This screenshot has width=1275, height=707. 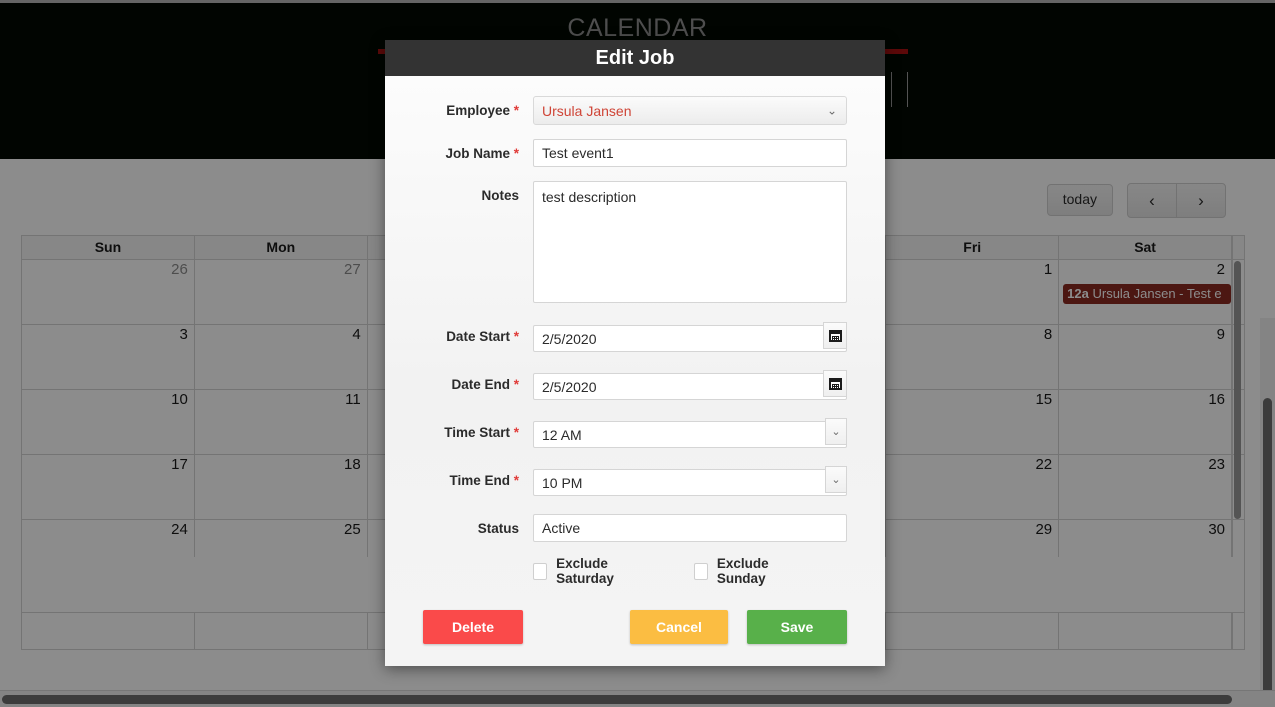 I want to click on delete-button: Delete, so click(x=473, y=627).